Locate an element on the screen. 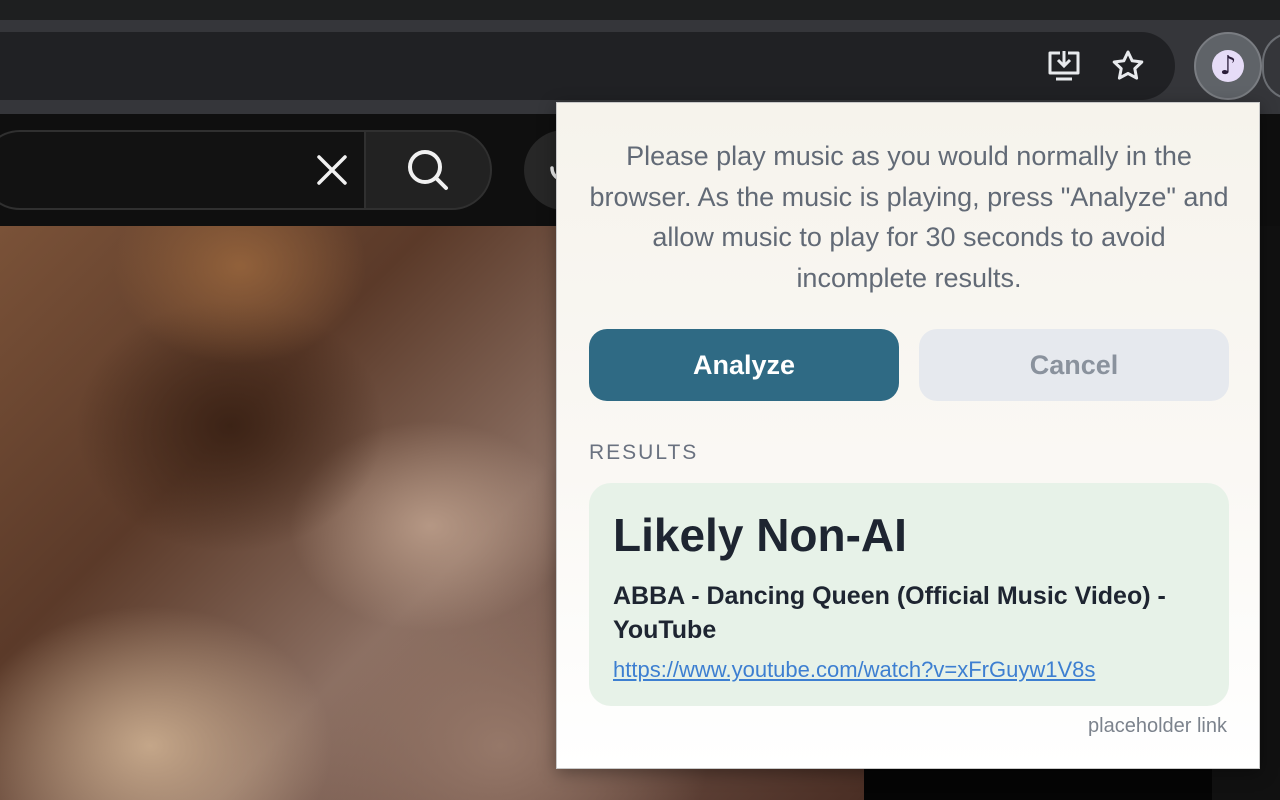 The image size is (1280, 800). address-bar is located at coordinates (587, 66).